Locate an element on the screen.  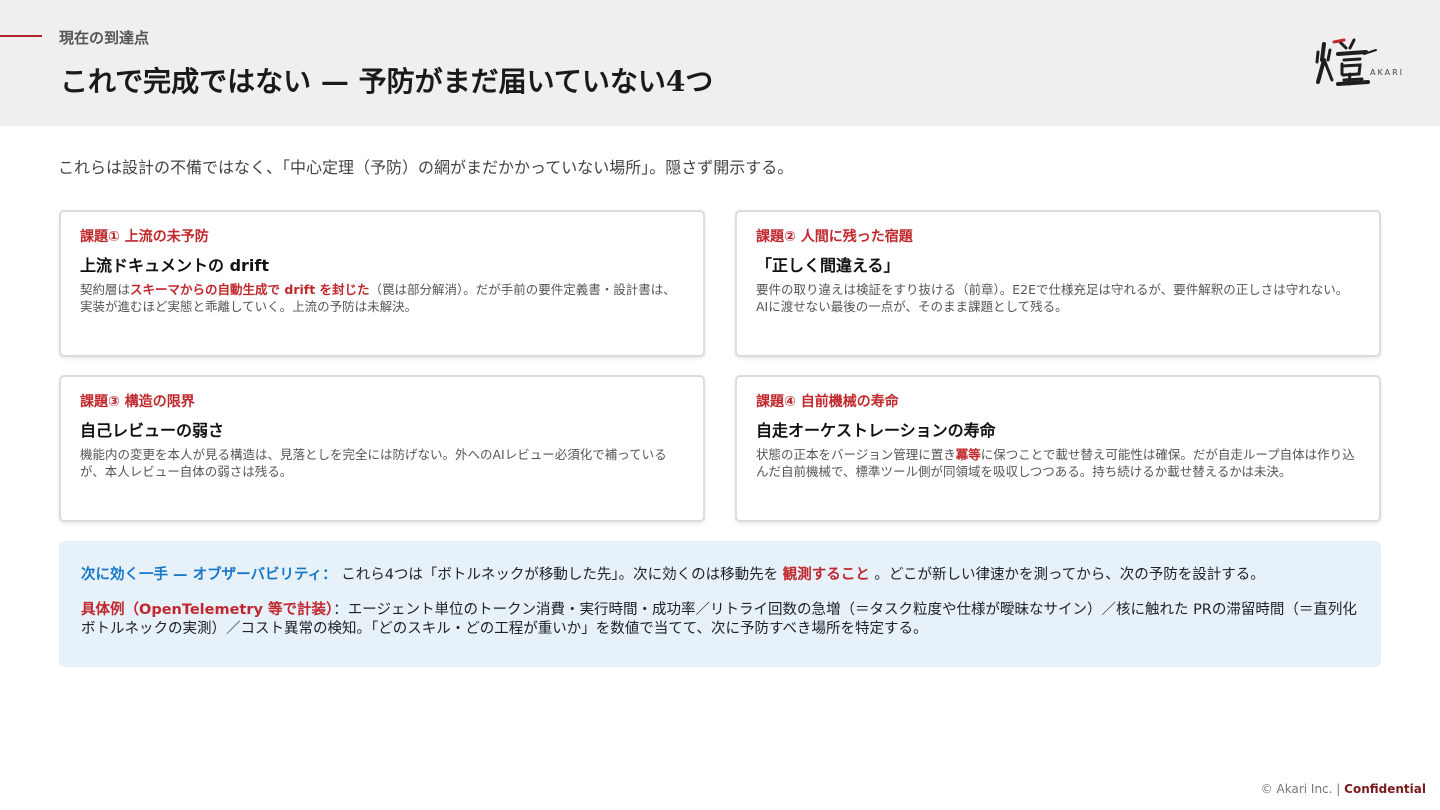
issue-heading: 「正しく間違える」 is located at coordinates (828, 265).